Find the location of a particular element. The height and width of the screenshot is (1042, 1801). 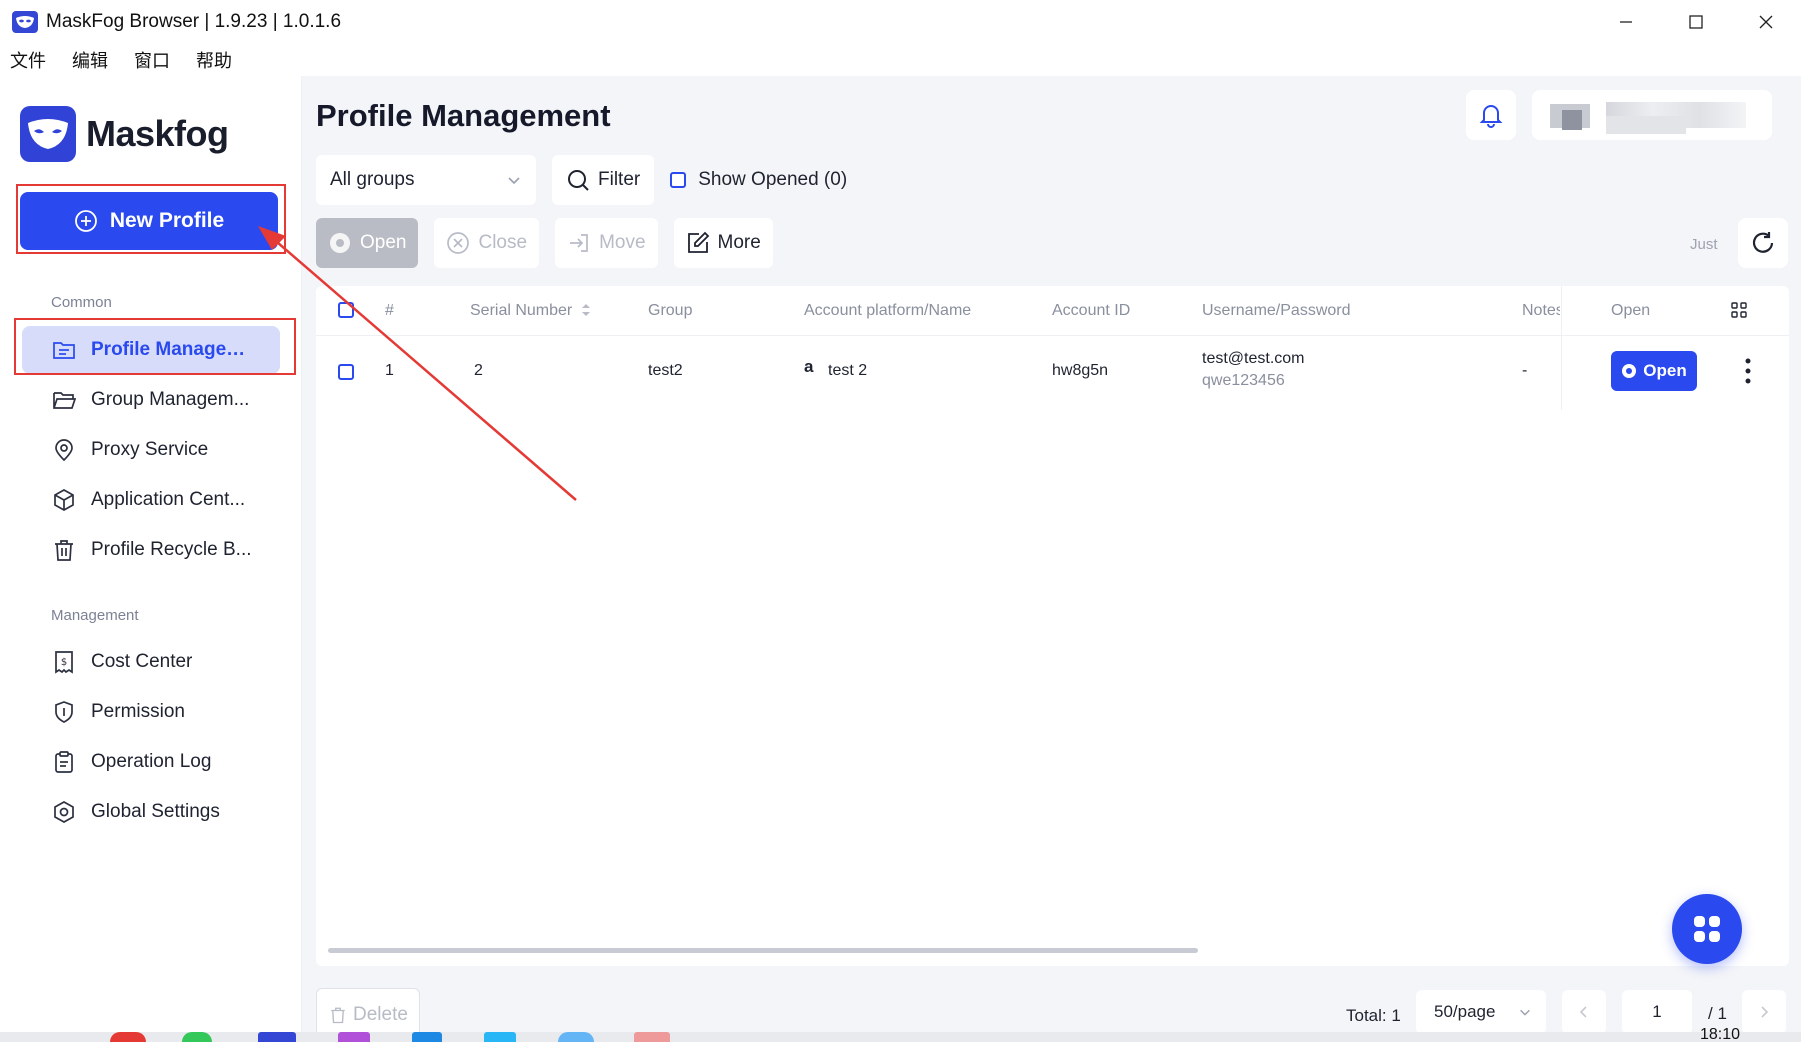

maximize-icon is located at coordinates (1696, 22).